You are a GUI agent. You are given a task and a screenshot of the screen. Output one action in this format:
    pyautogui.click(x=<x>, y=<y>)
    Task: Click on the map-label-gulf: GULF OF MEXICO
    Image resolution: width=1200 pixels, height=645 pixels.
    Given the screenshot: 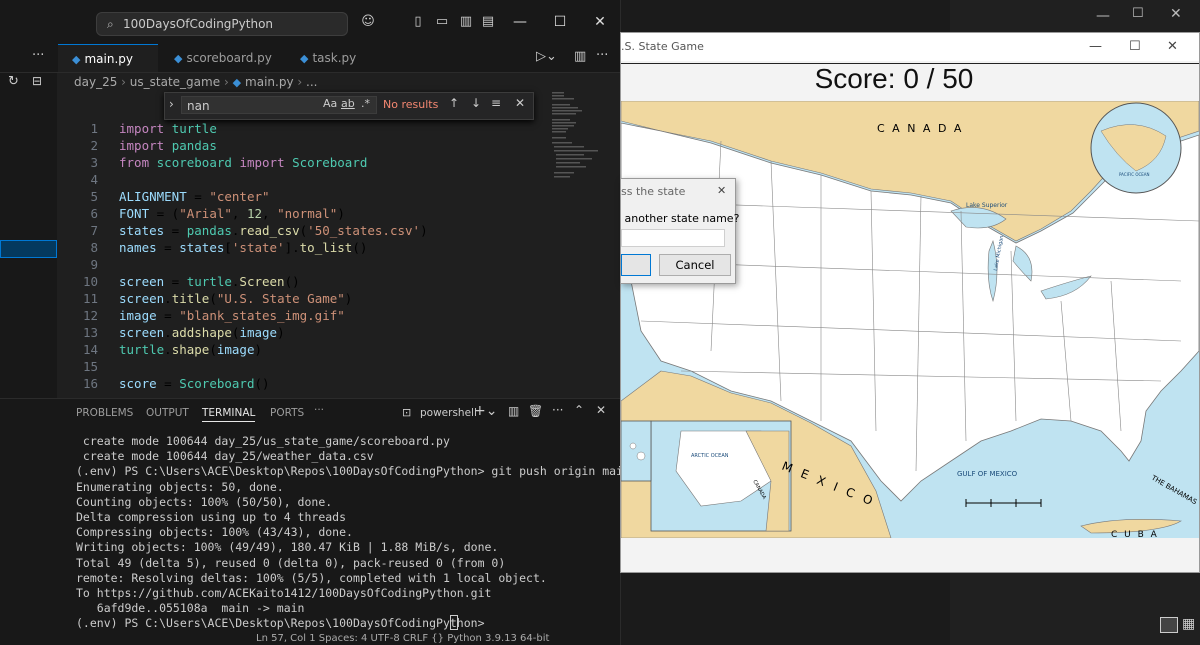 What is the action you would take?
    pyautogui.click(x=987, y=474)
    